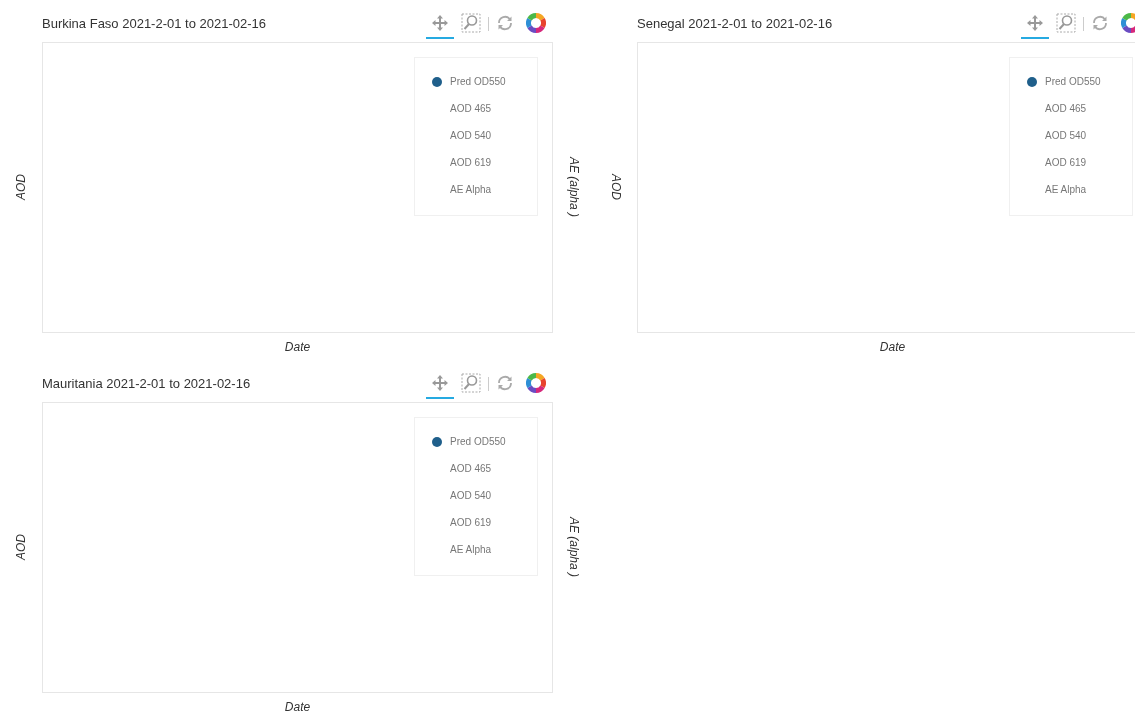  What do you see at coordinates (735, 24) in the screenshot?
I see `chart-title: Senegal 2021-2-01 to 2021-02-16` at bounding box center [735, 24].